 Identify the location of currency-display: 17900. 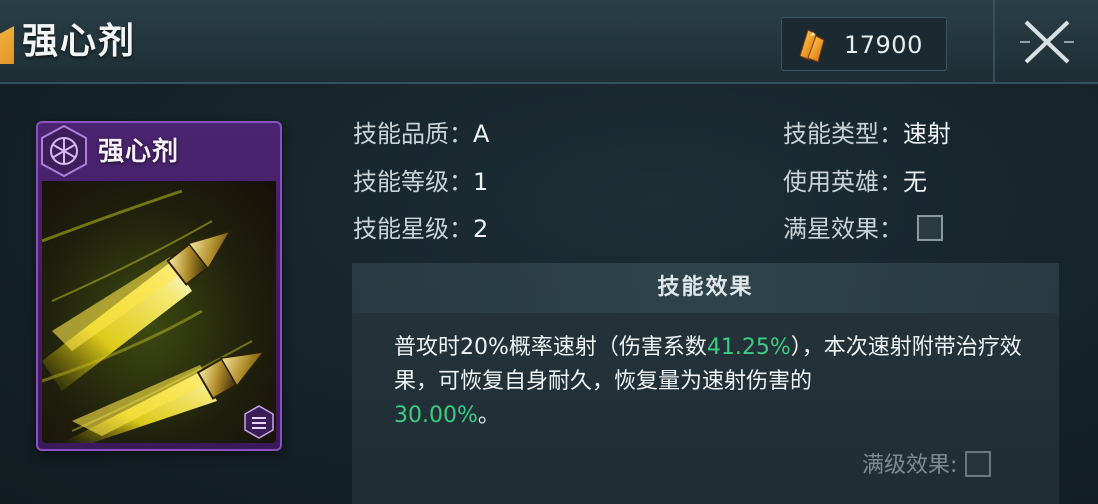
(864, 44).